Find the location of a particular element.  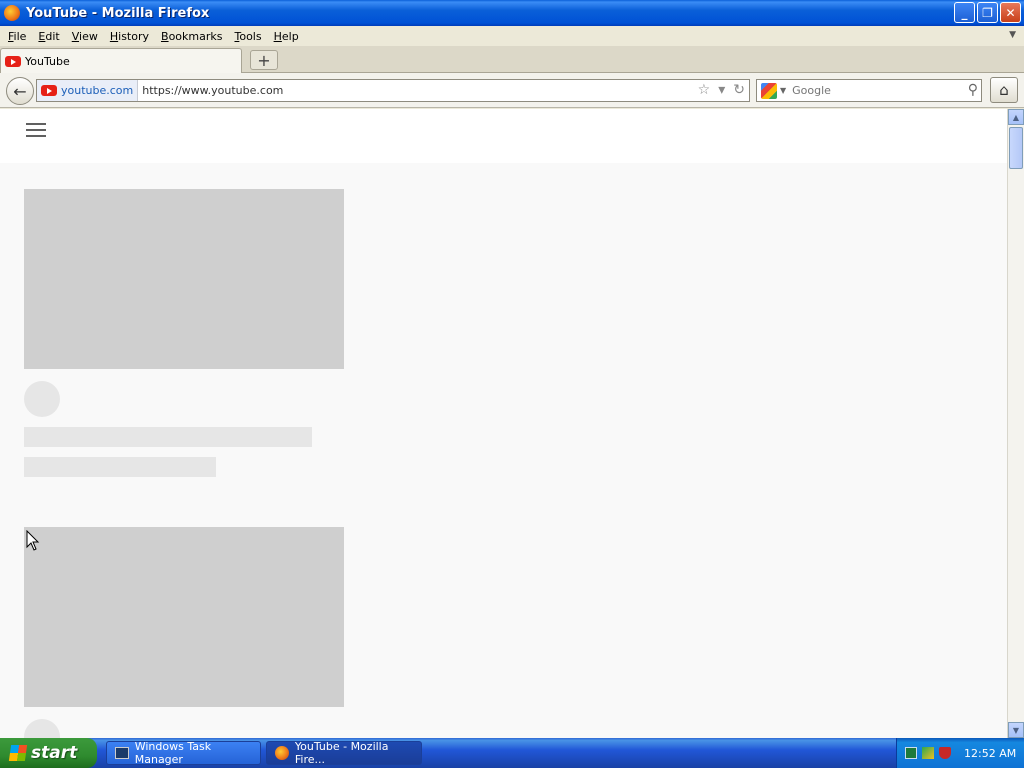

search-bar: ▼ ⚲ is located at coordinates (869, 90).